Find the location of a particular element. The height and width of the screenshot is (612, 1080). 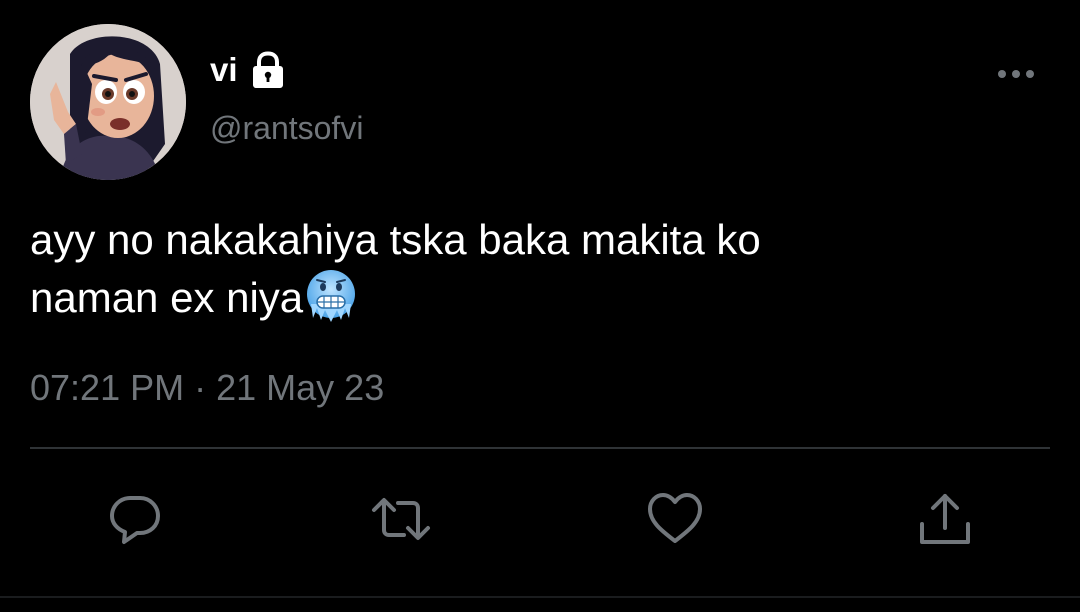

share-button is located at coordinates (945, 519).